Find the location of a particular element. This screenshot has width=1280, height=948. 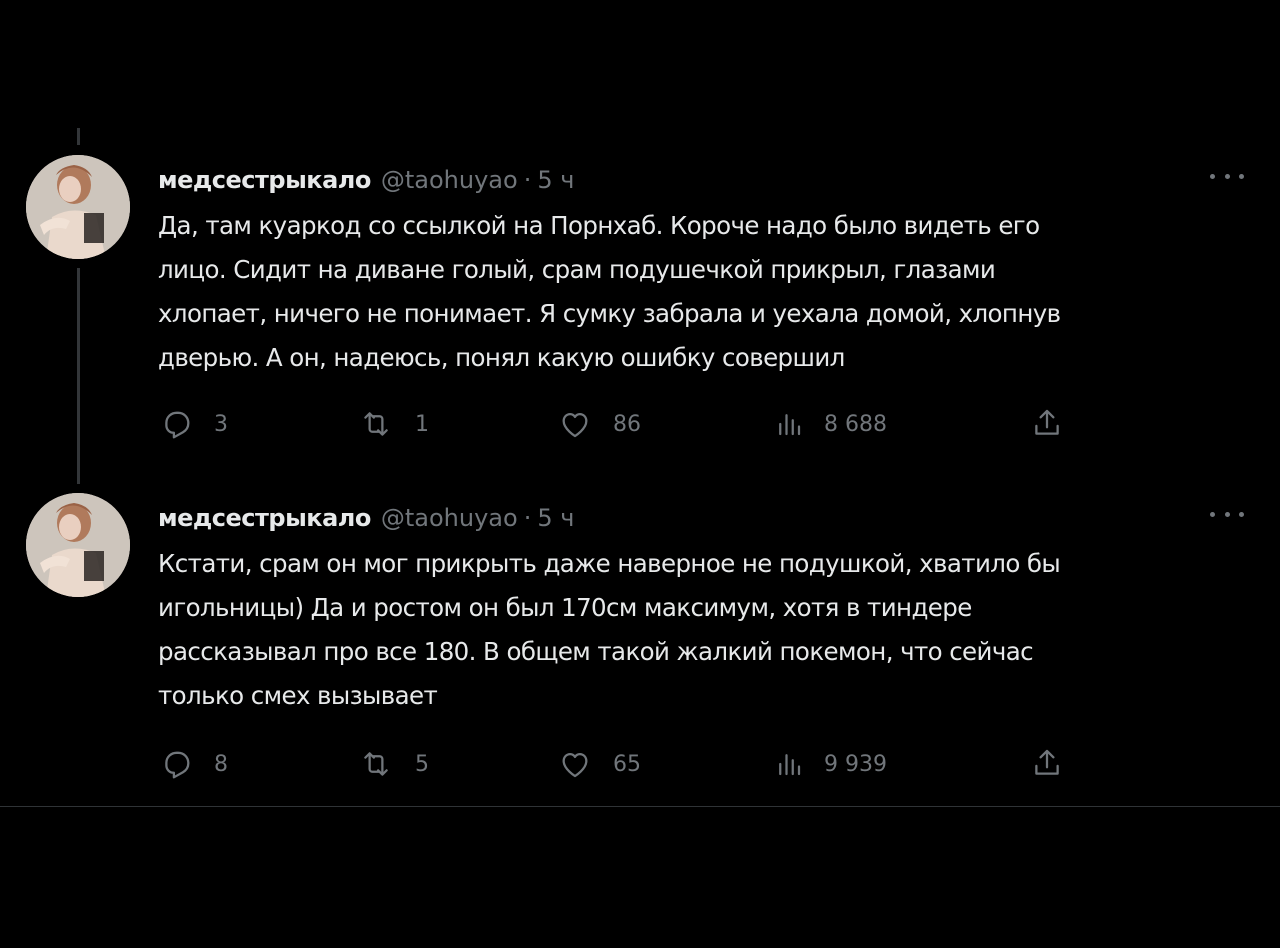

views-button: 9 939 is located at coordinates (830, 764).